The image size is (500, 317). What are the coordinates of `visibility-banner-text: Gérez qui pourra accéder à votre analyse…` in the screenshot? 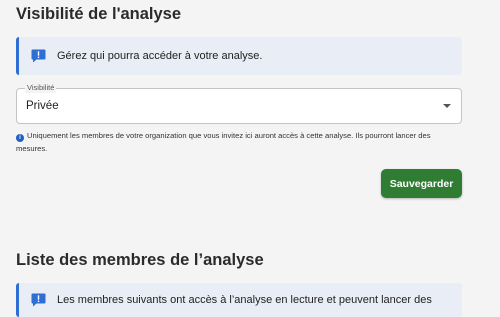 It's located at (160, 56).